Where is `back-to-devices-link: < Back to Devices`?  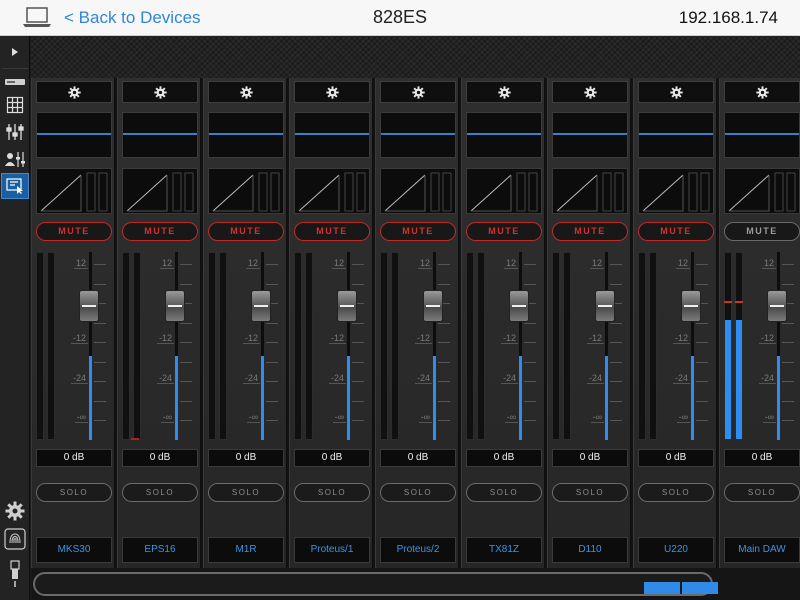 back-to-devices-link: < Back to Devices is located at coordinates (132, 18).